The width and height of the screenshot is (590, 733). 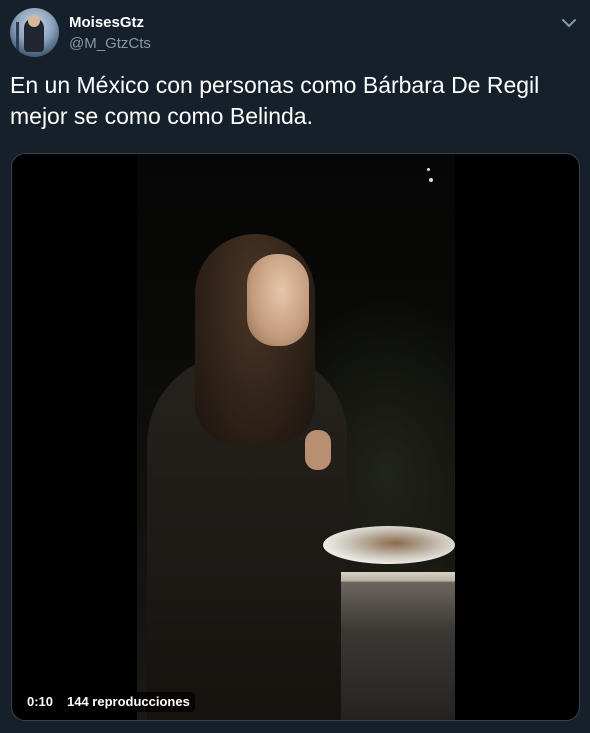 I want to click on video-table, so click(x=398, y=646).